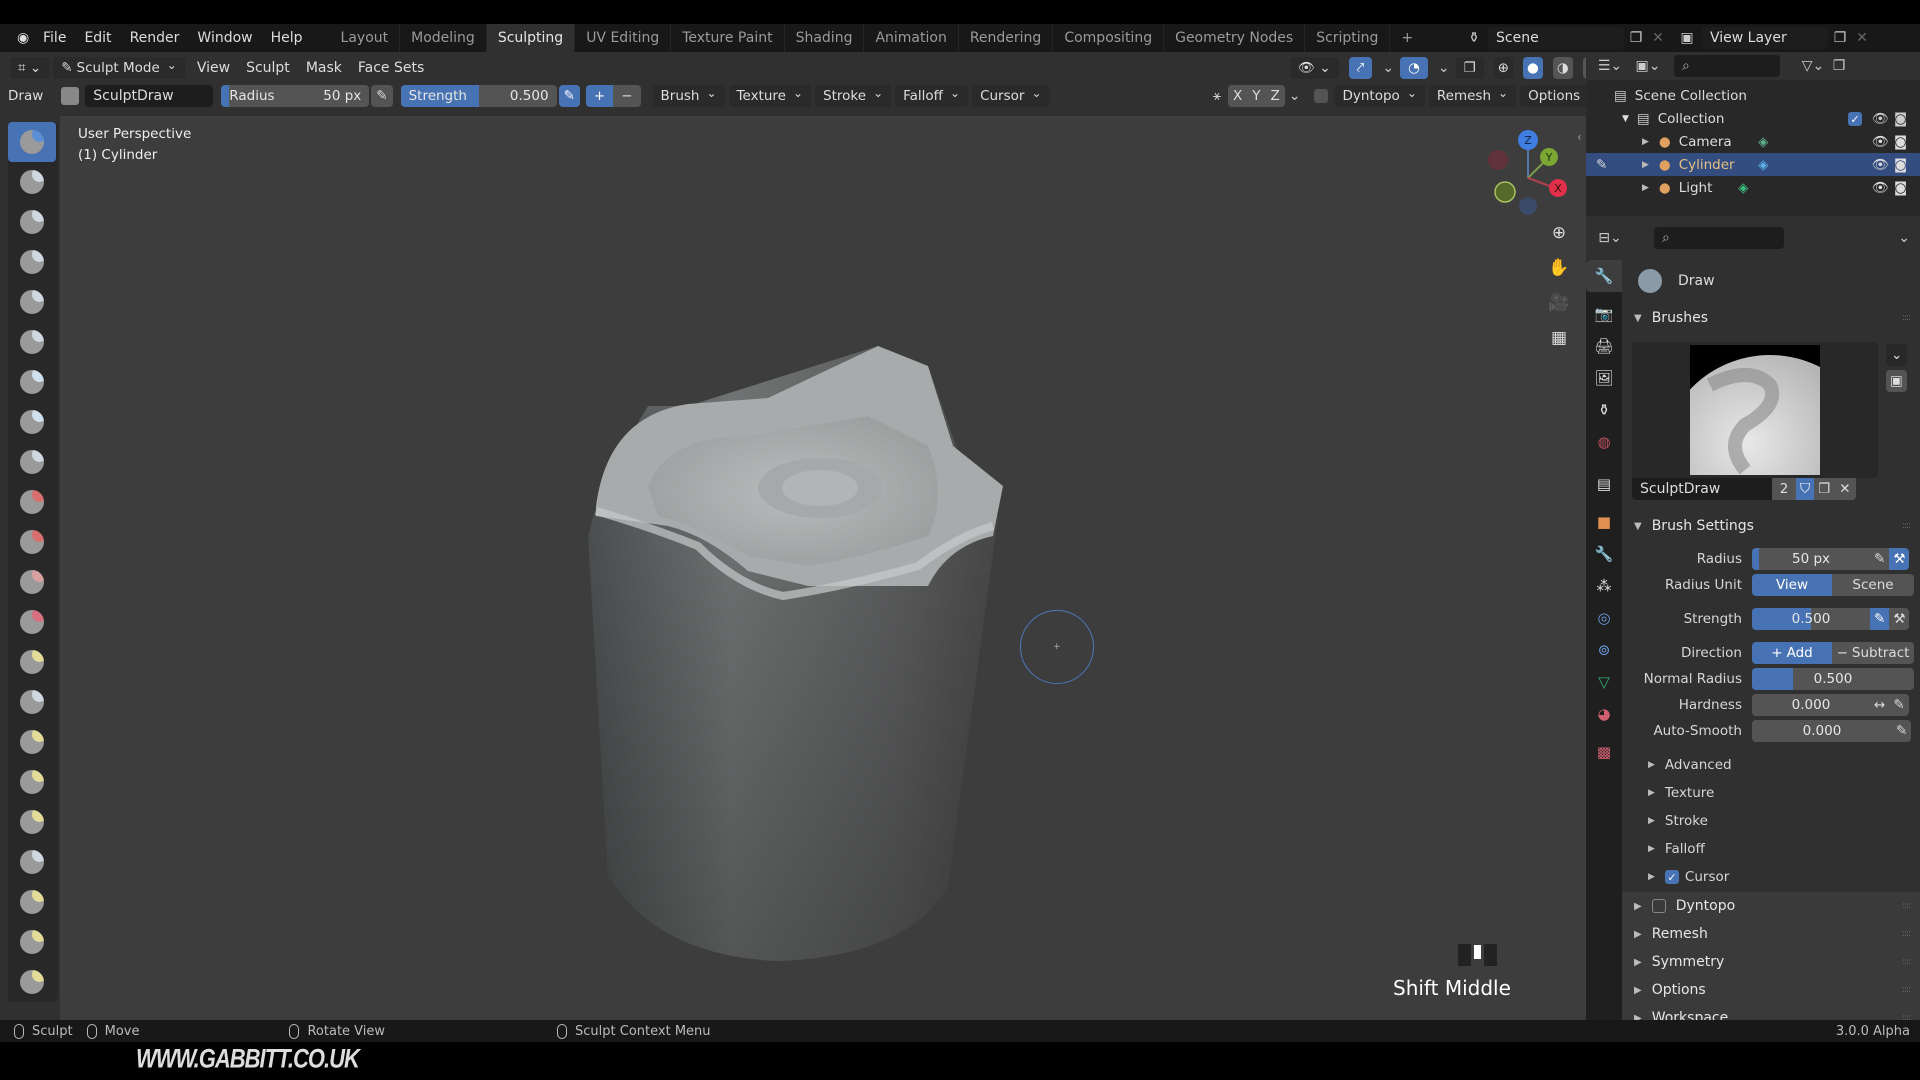  I want to click on render-camera-icon: ◙, so click(1900, 119).